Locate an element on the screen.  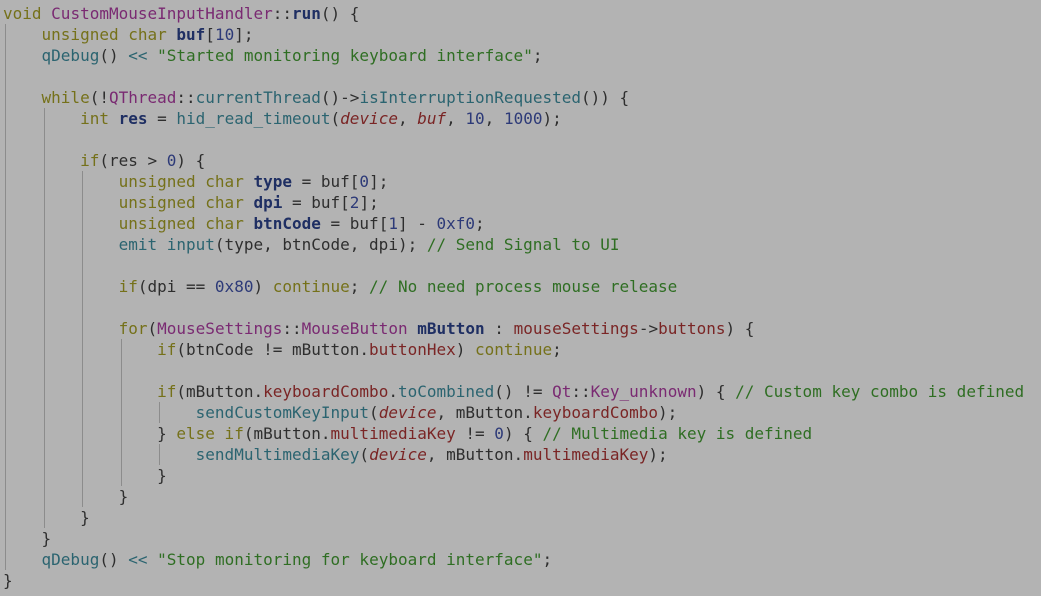
code-token: buttons is located at coordinates (692, 328).